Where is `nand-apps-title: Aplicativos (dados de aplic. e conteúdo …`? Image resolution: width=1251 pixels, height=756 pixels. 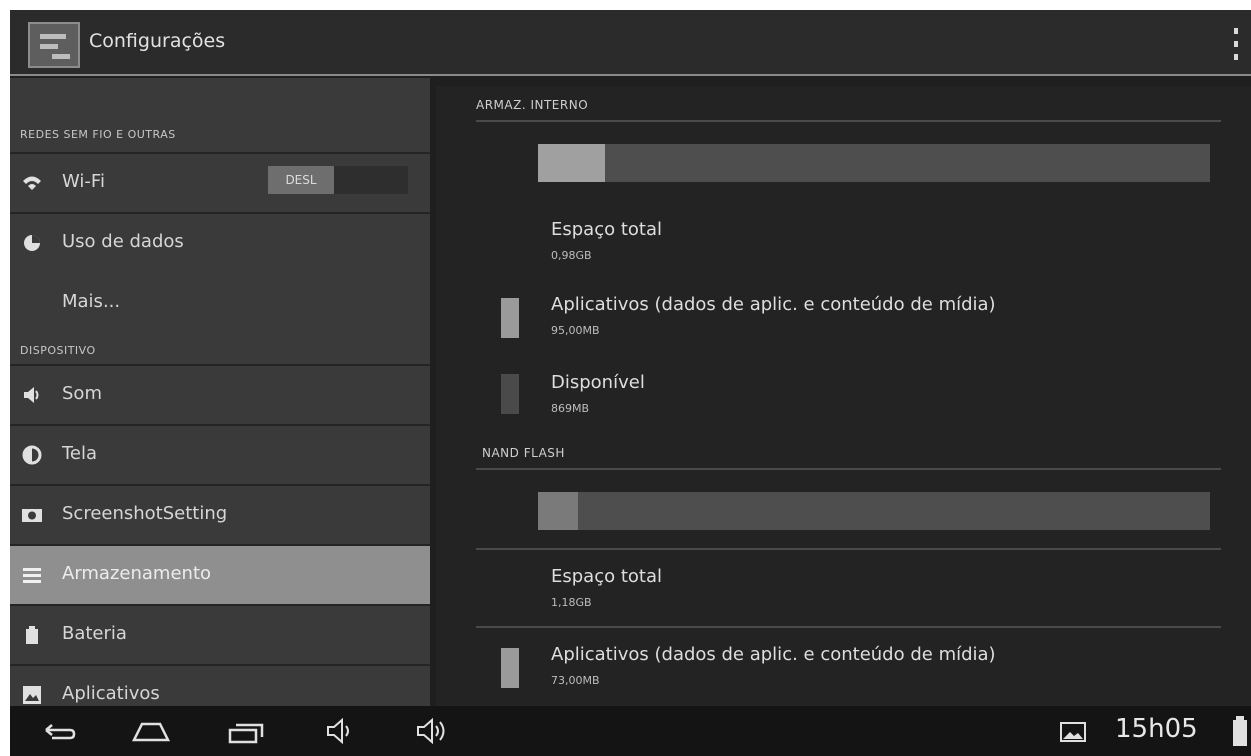 nand-apps-title: Aplicativos (dados de aplic. e conteúdo … is located at coordinates (773, 654).